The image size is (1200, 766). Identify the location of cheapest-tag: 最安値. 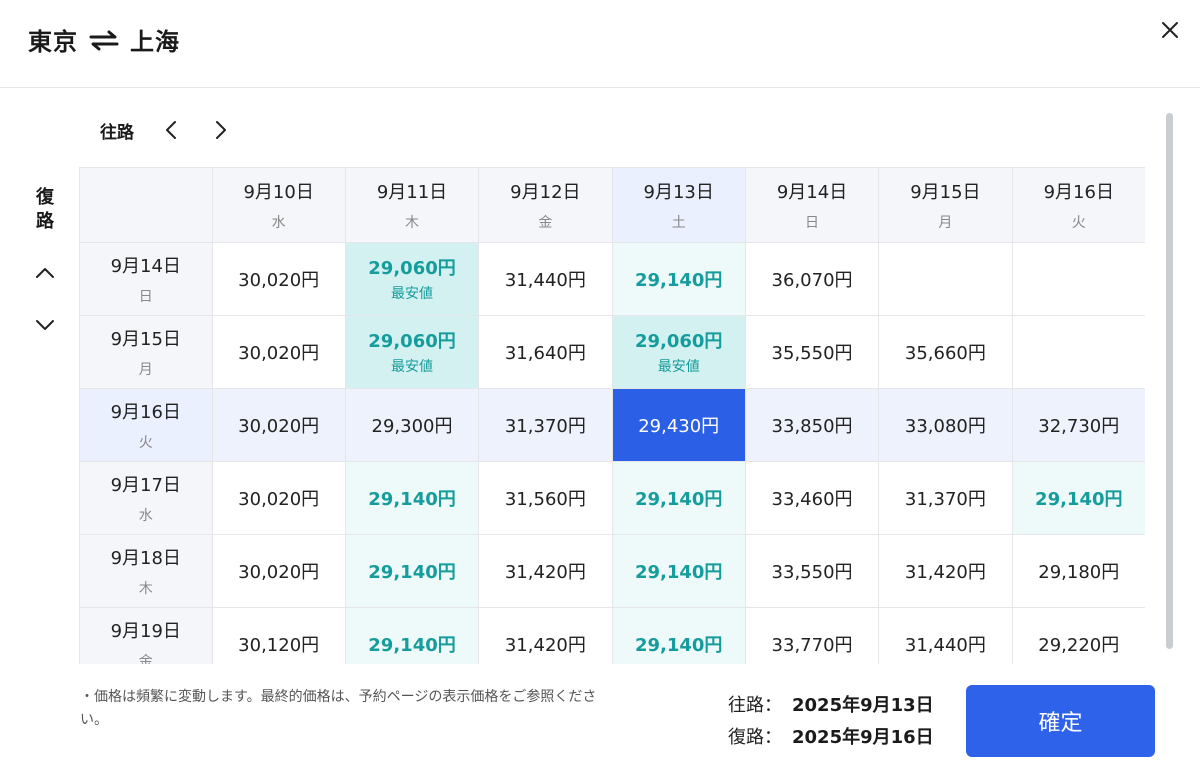
(412, 294).